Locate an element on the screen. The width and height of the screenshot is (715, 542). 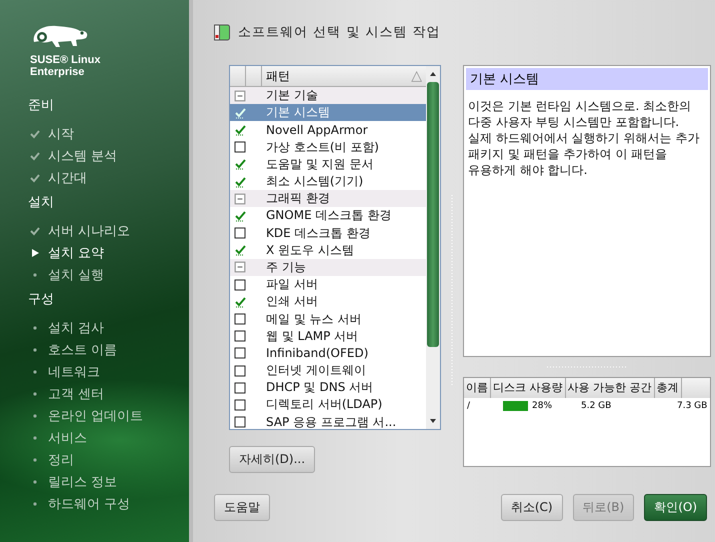
table-cell-text: 5.2 GB is located at coordinates (596, 406).